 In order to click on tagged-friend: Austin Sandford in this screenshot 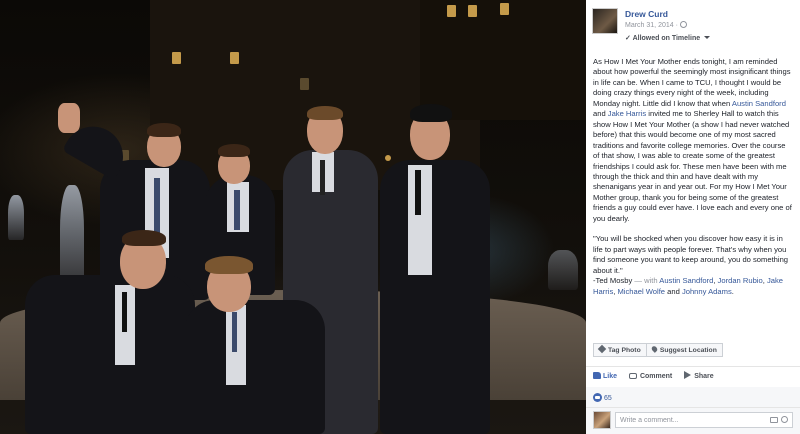, I will do `click(686, 280)`.